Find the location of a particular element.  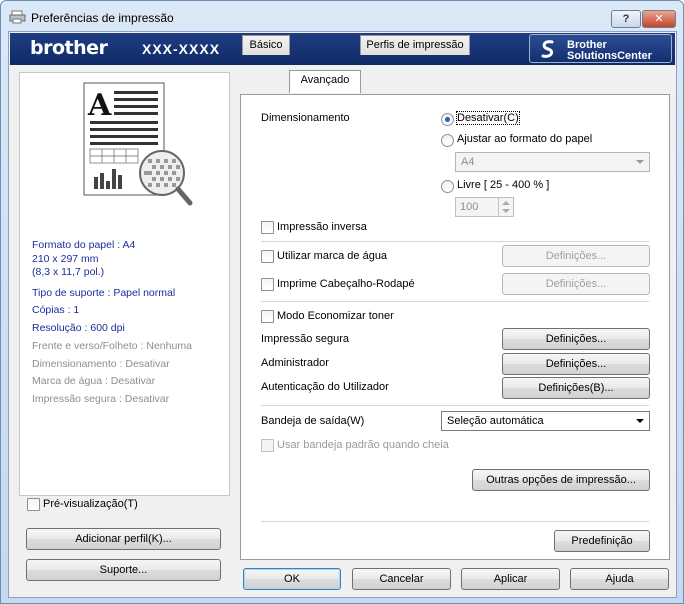

tab-basic: Básico is located at coordinates (266, 45).